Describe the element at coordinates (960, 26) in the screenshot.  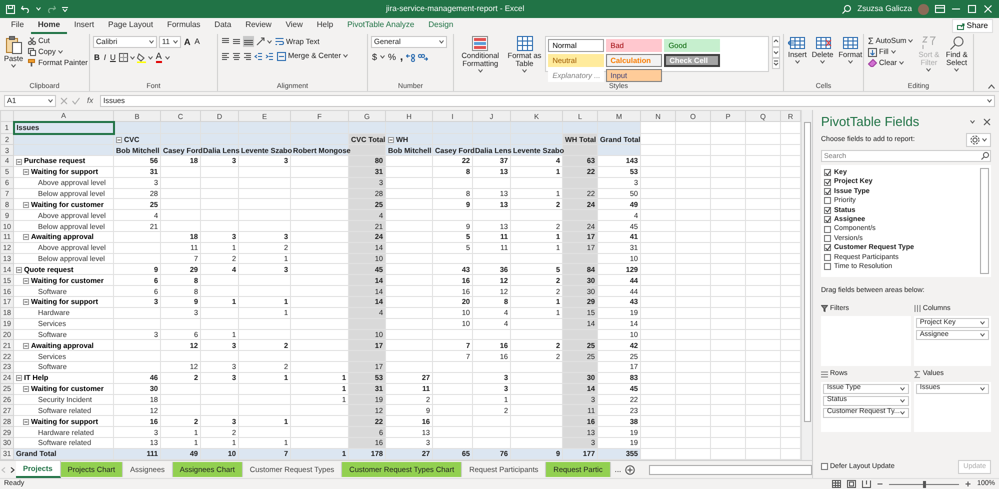
I see `share-icon` at that location.